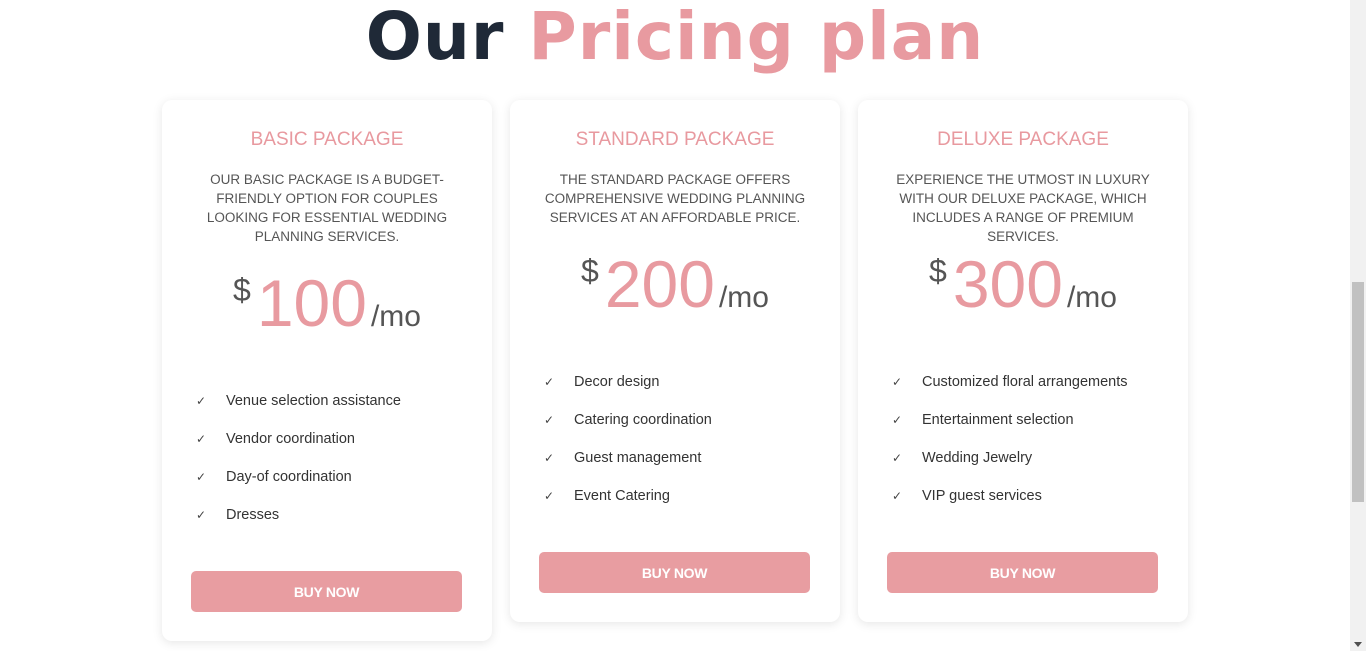 Image resolution: width=1366 pixels, height=651 pixels. I want to click on feature-label: Entertainment selection, so click(998, 420).